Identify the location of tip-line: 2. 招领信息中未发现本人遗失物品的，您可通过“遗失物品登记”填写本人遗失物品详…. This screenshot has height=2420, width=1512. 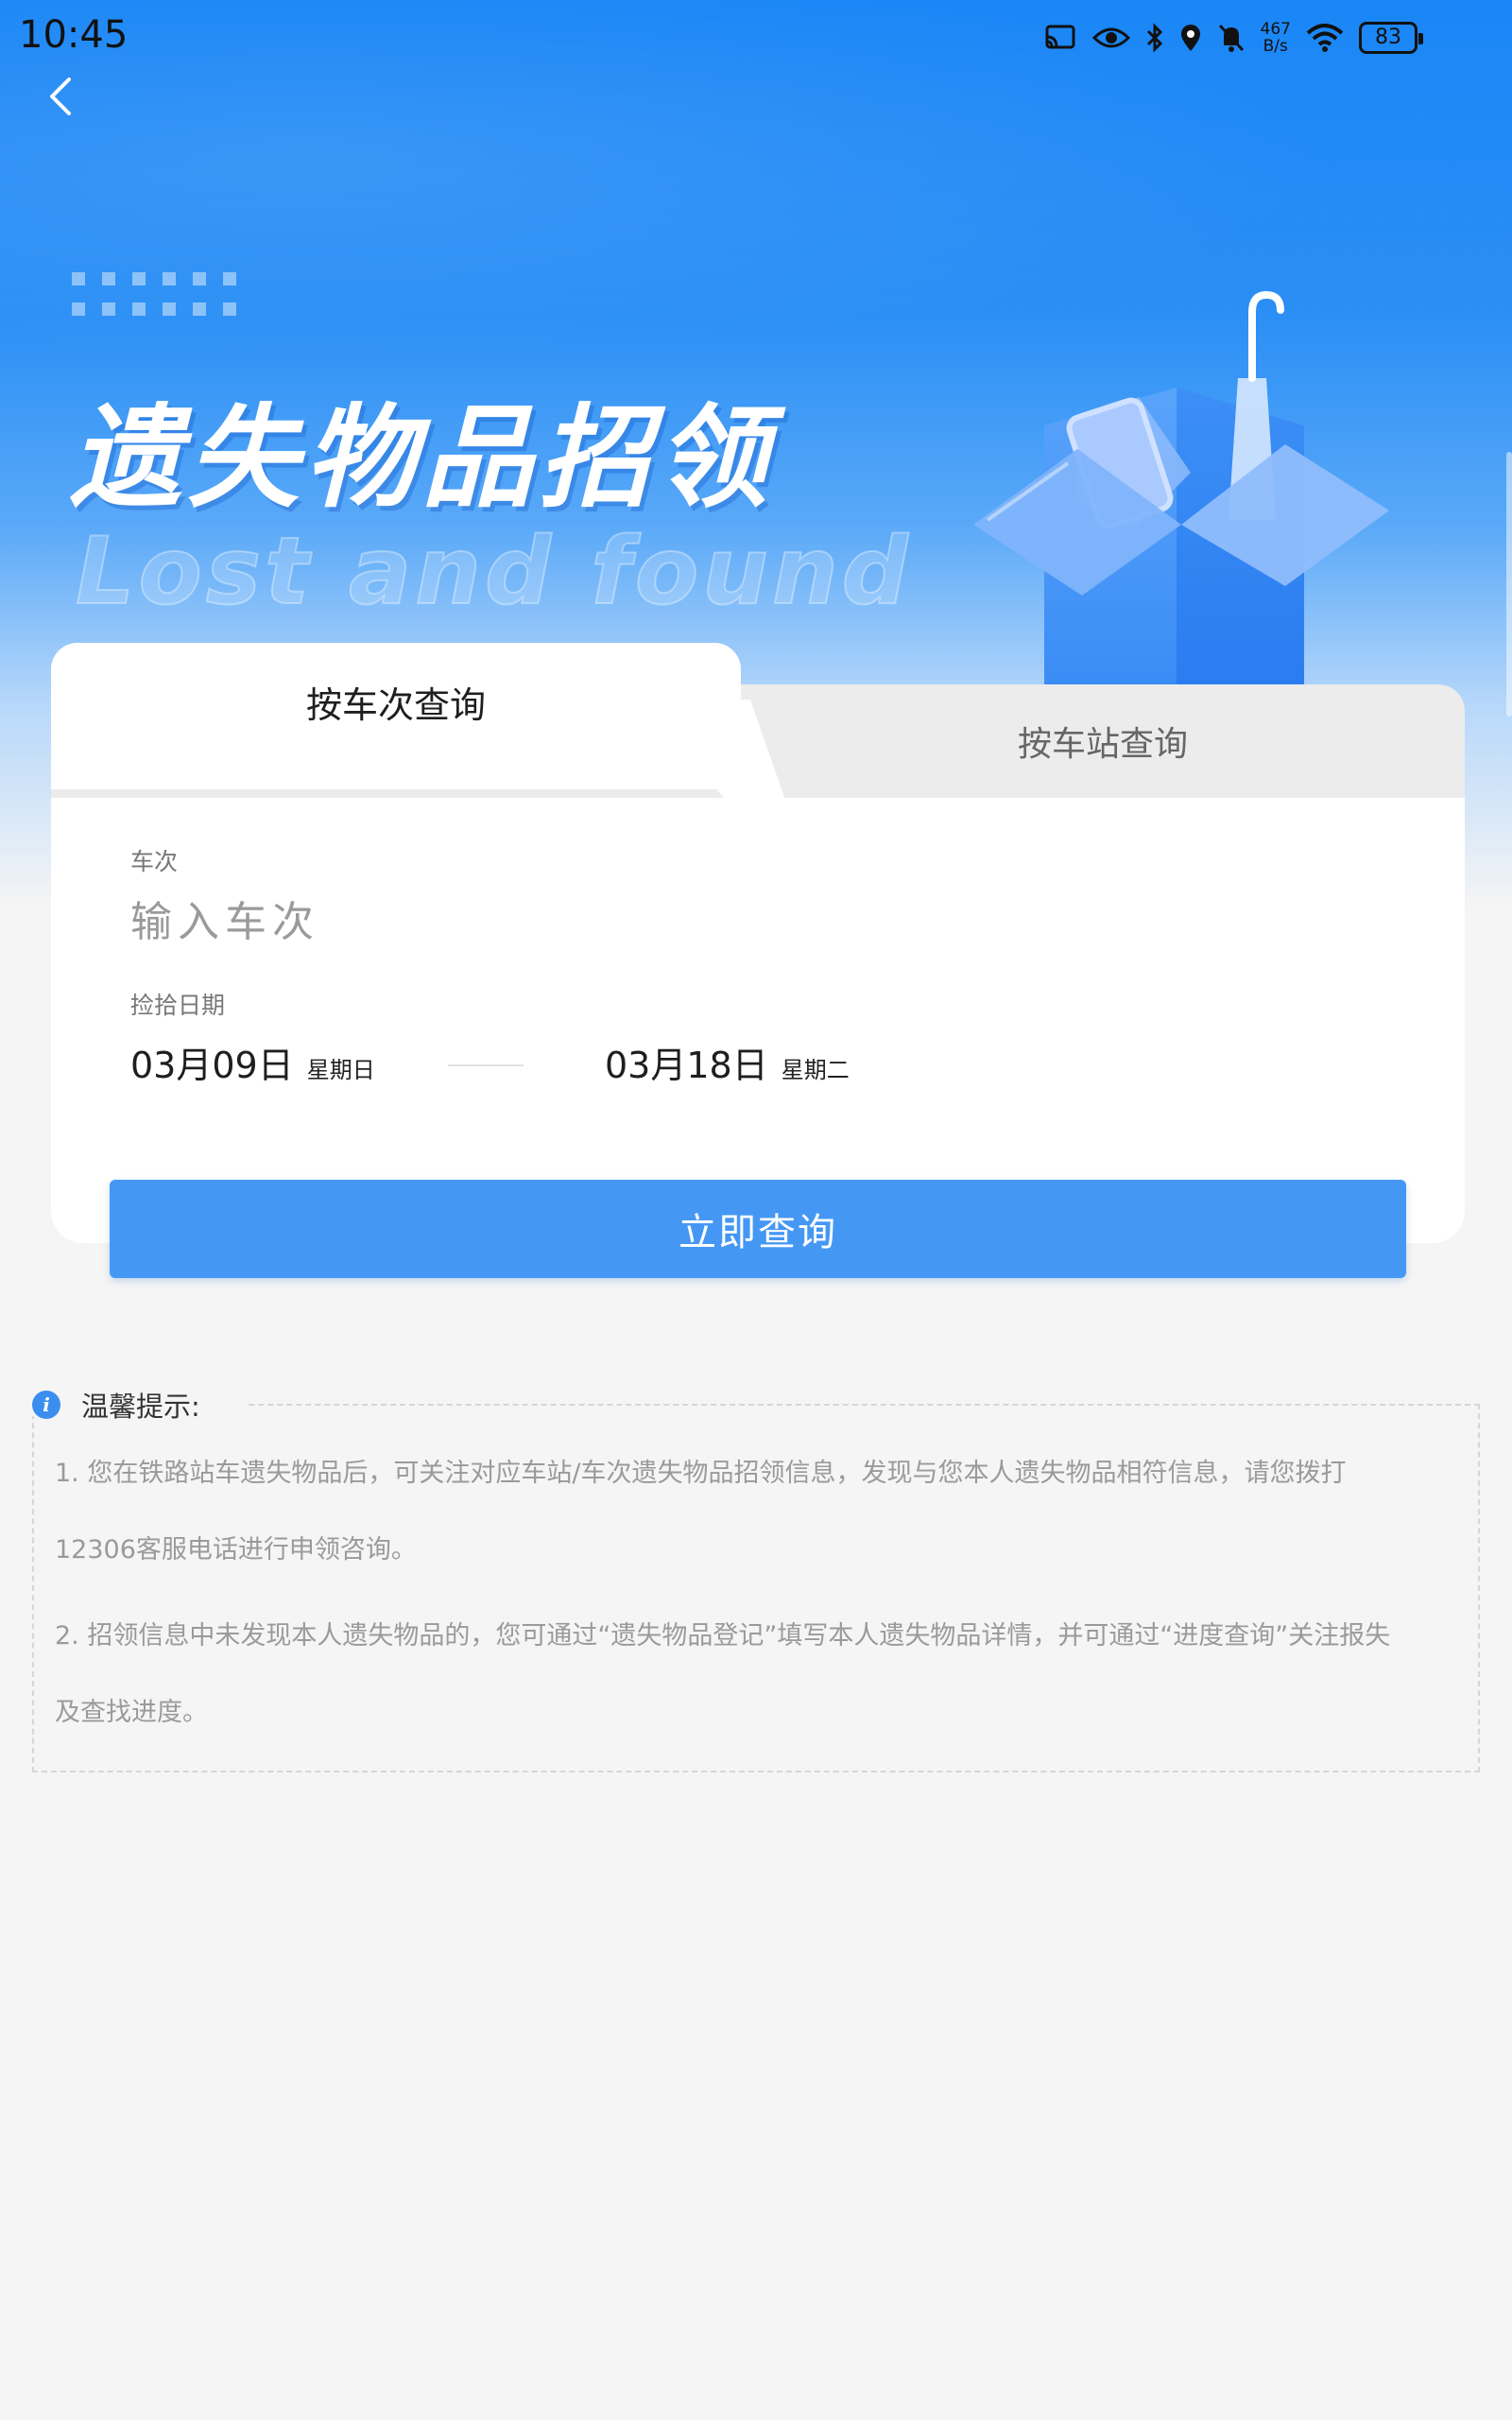
(723, 1636).